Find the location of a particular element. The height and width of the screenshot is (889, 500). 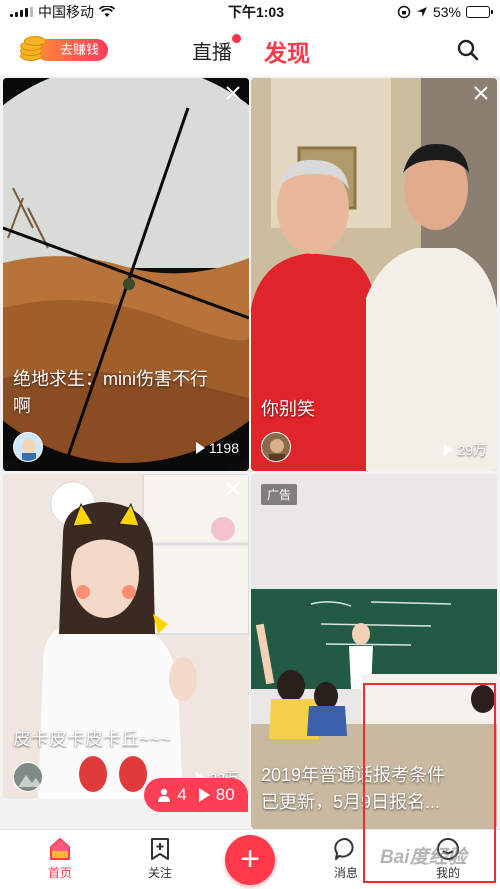

play-count: 29万 is located at coordinates (465, 450).